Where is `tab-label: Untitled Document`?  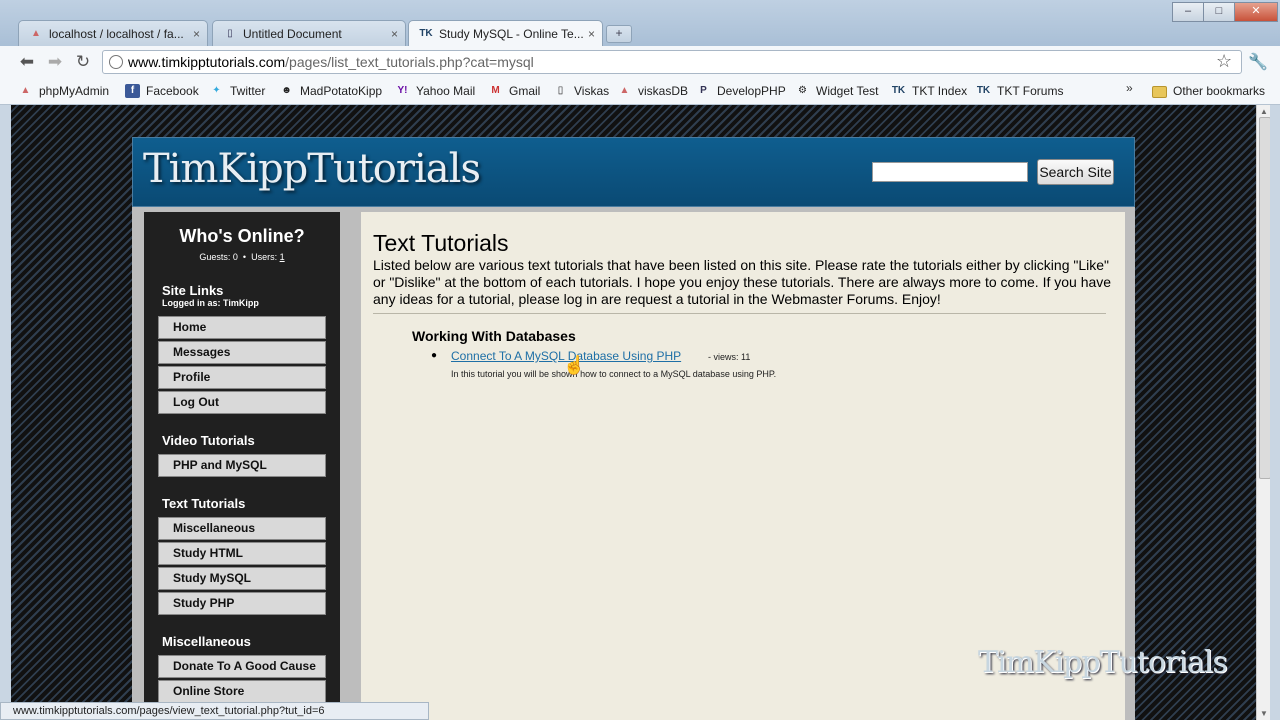
tab-label: Untitled Document is located at coordinates (292, 34).